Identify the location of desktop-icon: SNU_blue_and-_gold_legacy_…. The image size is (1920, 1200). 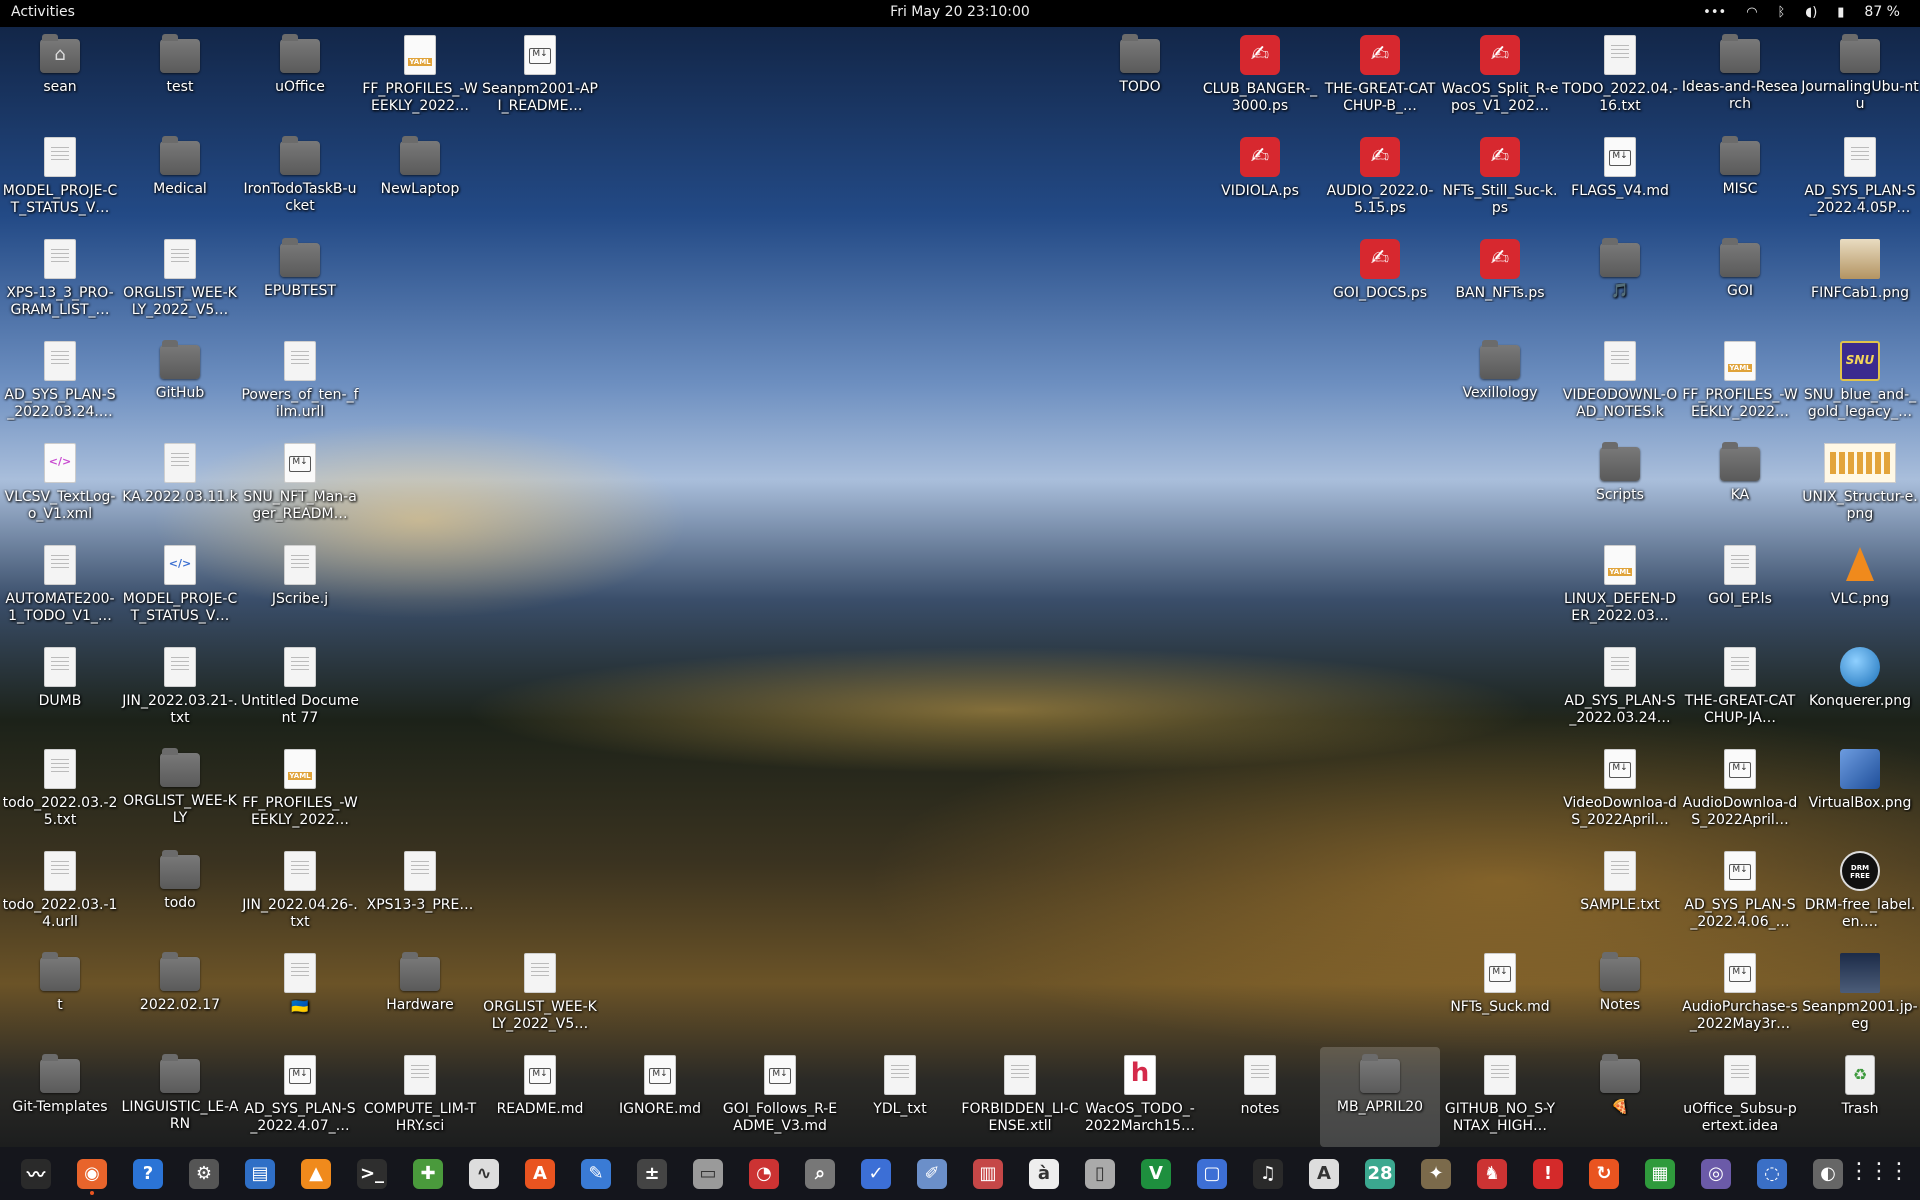
(1860, 383).